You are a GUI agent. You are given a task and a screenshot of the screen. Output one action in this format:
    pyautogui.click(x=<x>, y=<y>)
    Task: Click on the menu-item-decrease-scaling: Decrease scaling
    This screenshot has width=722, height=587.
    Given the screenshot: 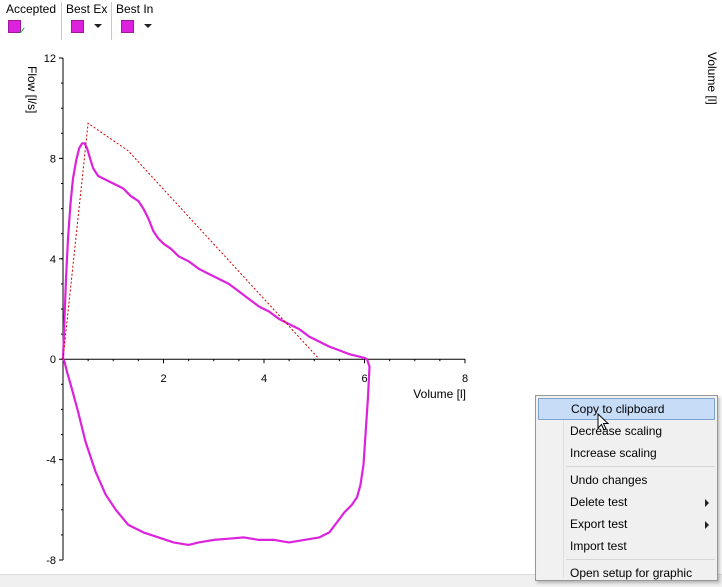 What is the action you would take?
    pyautogui.click(x=626, y=431)
    